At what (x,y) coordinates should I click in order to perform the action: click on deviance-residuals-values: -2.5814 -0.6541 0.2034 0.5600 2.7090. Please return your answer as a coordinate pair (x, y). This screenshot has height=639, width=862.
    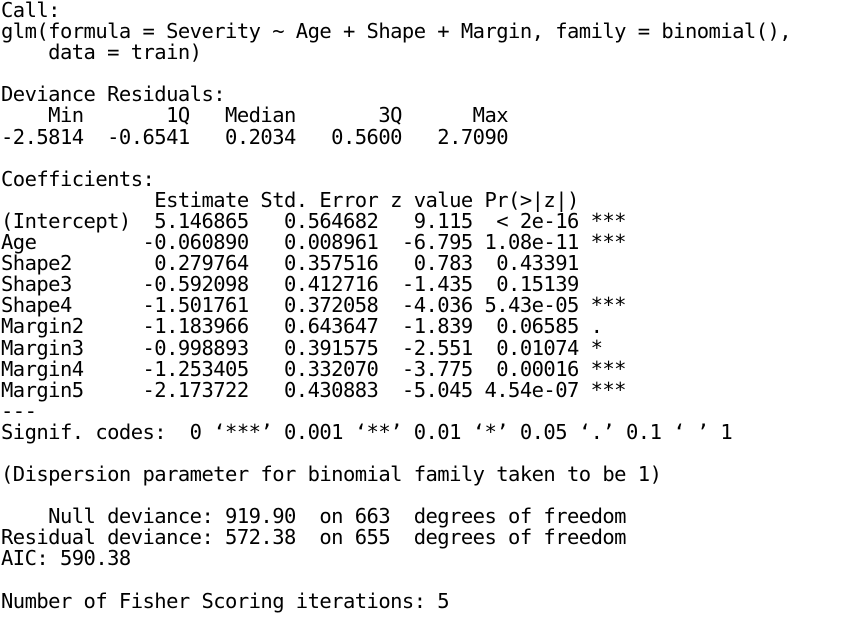
    Looking at the image, I should click on (255, 136).